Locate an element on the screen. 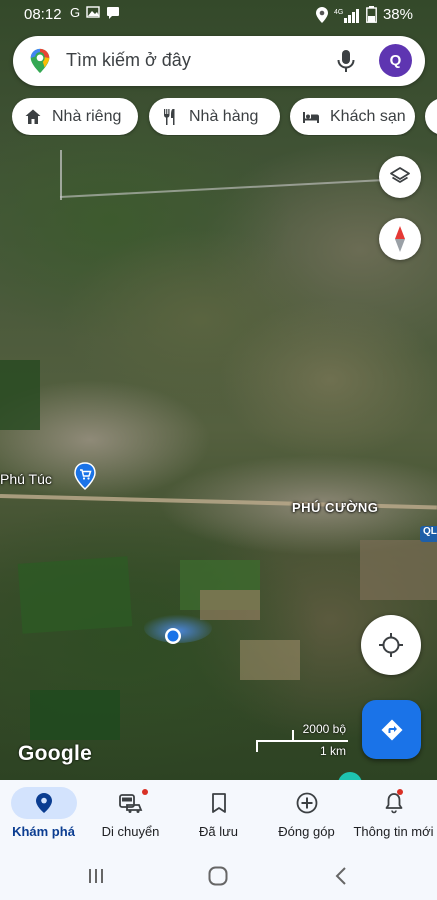 The image size is (437, 900). google-notification-icon: G is located at coordinates (75, 12).